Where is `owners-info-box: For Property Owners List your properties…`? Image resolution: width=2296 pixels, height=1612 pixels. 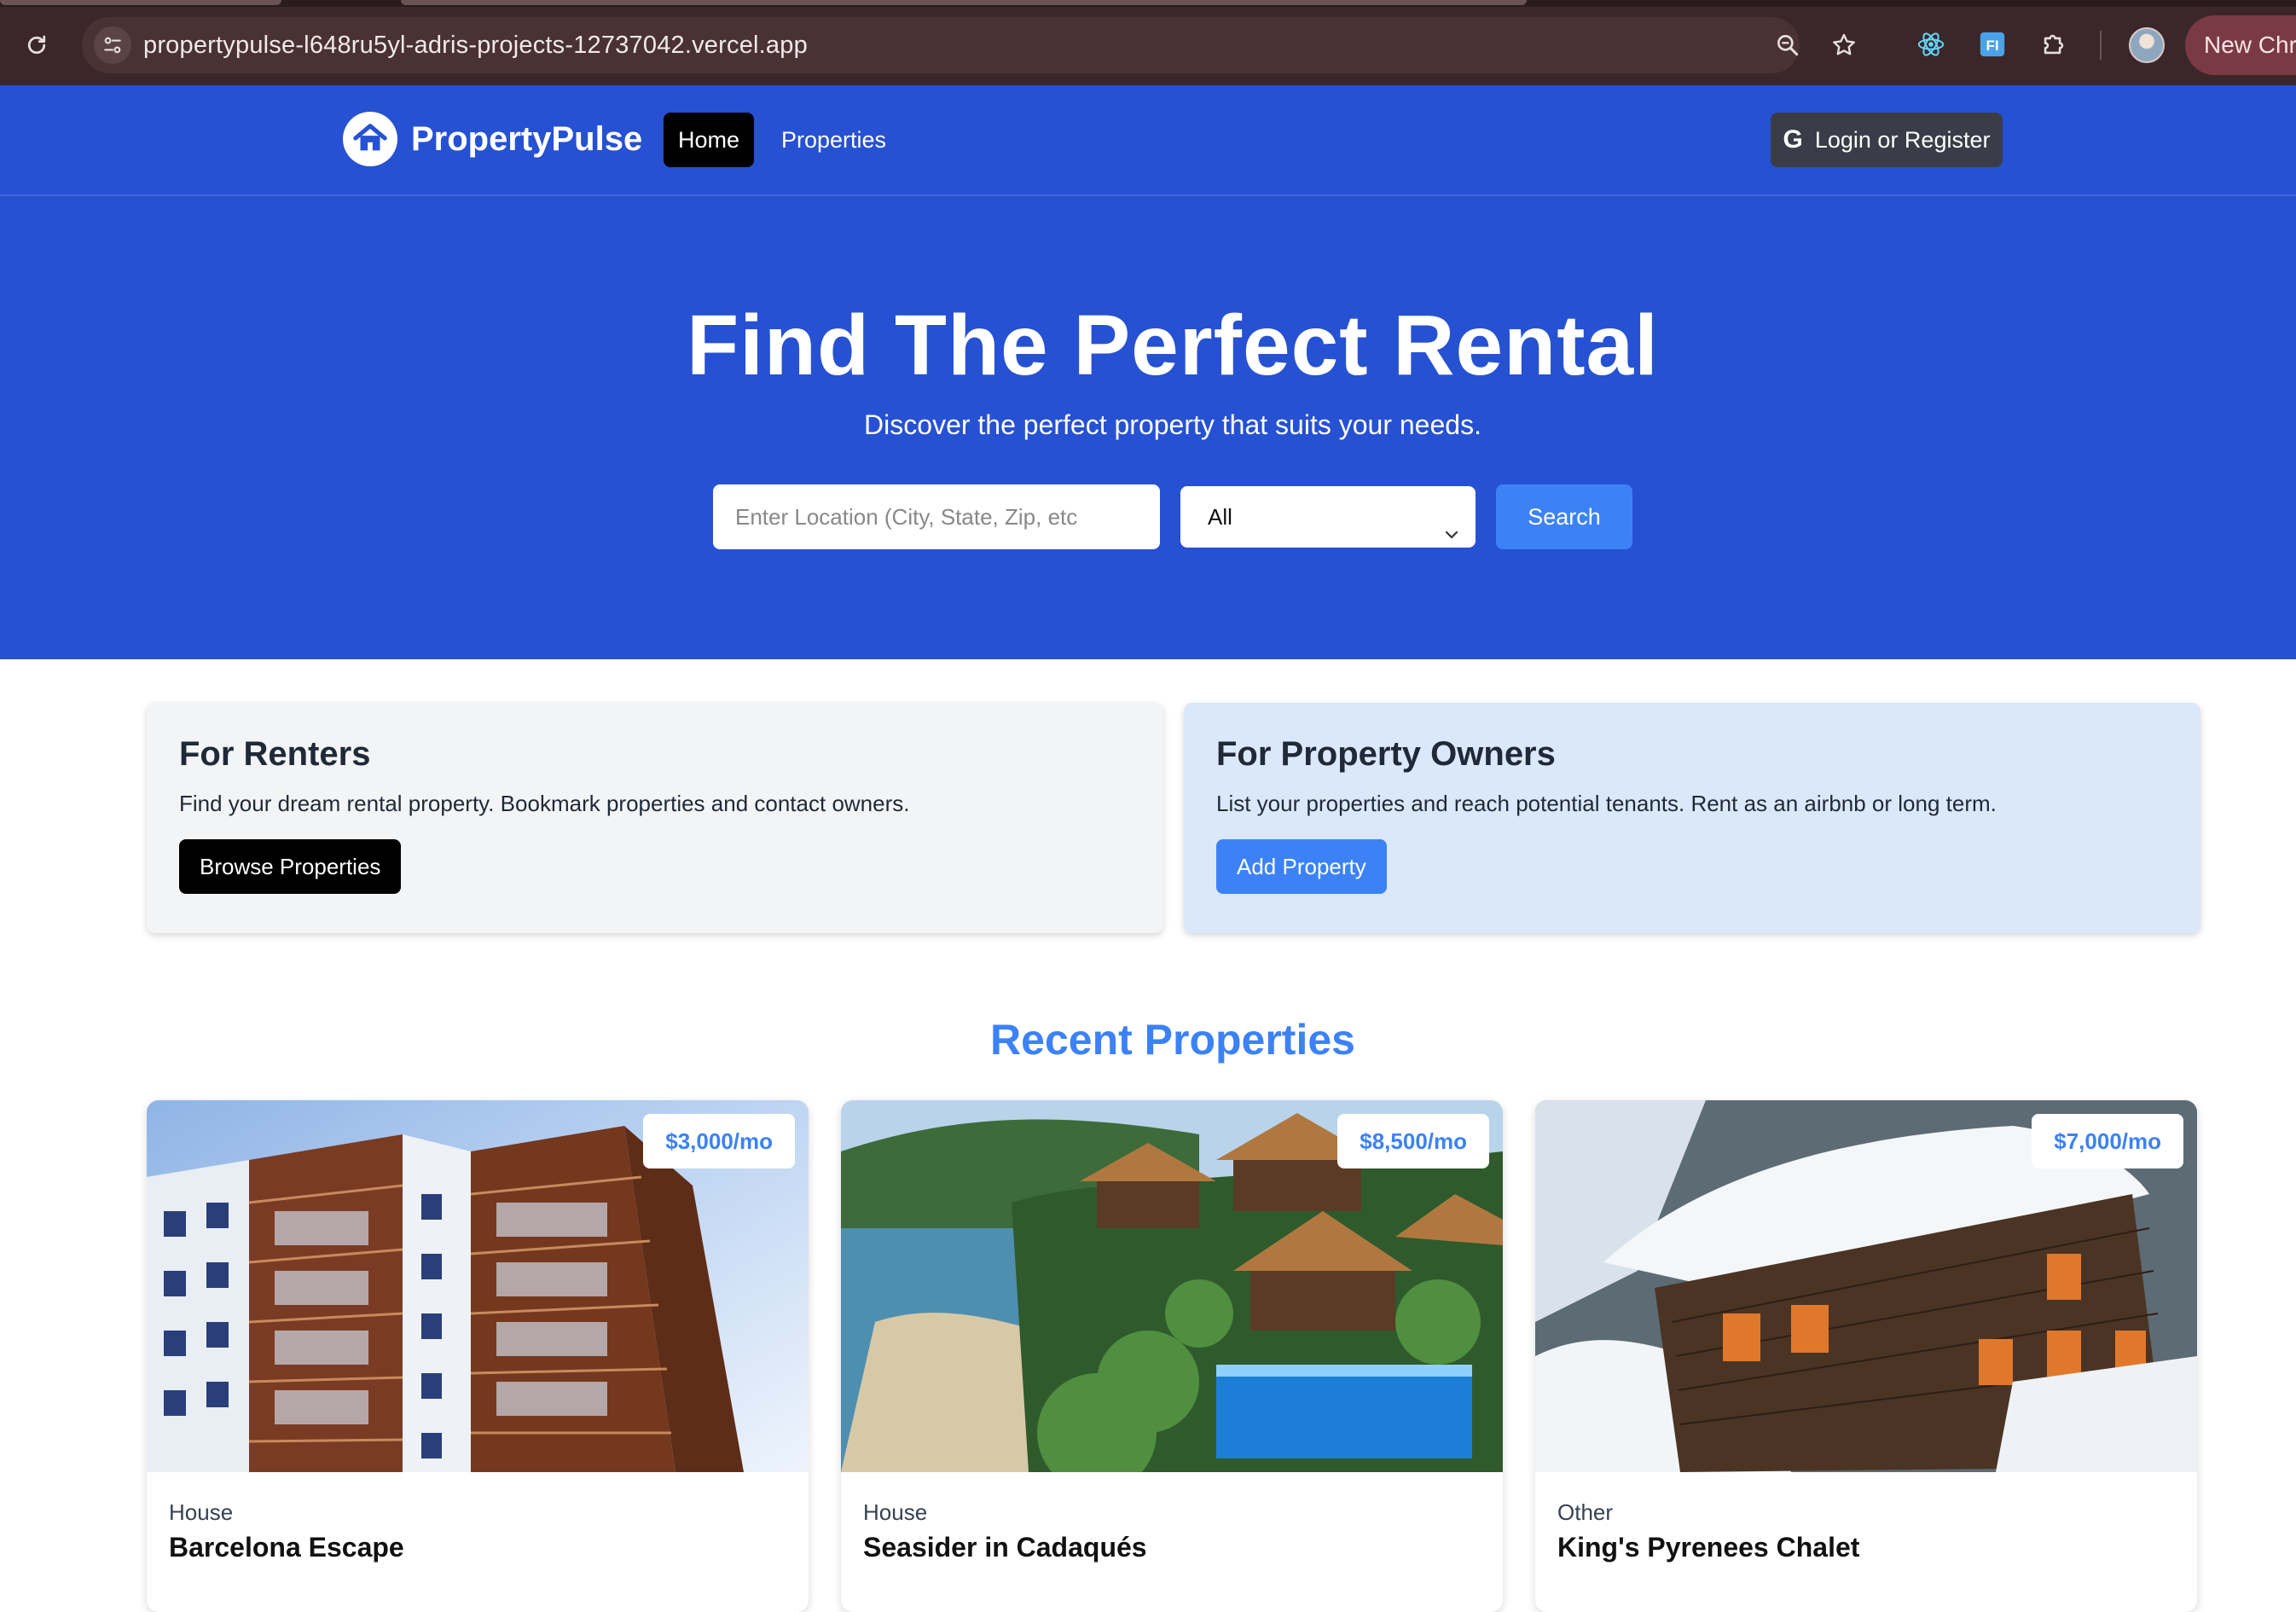 owners-info-box: For Property Owners List your properties… is located at coordinates (1692, 818).